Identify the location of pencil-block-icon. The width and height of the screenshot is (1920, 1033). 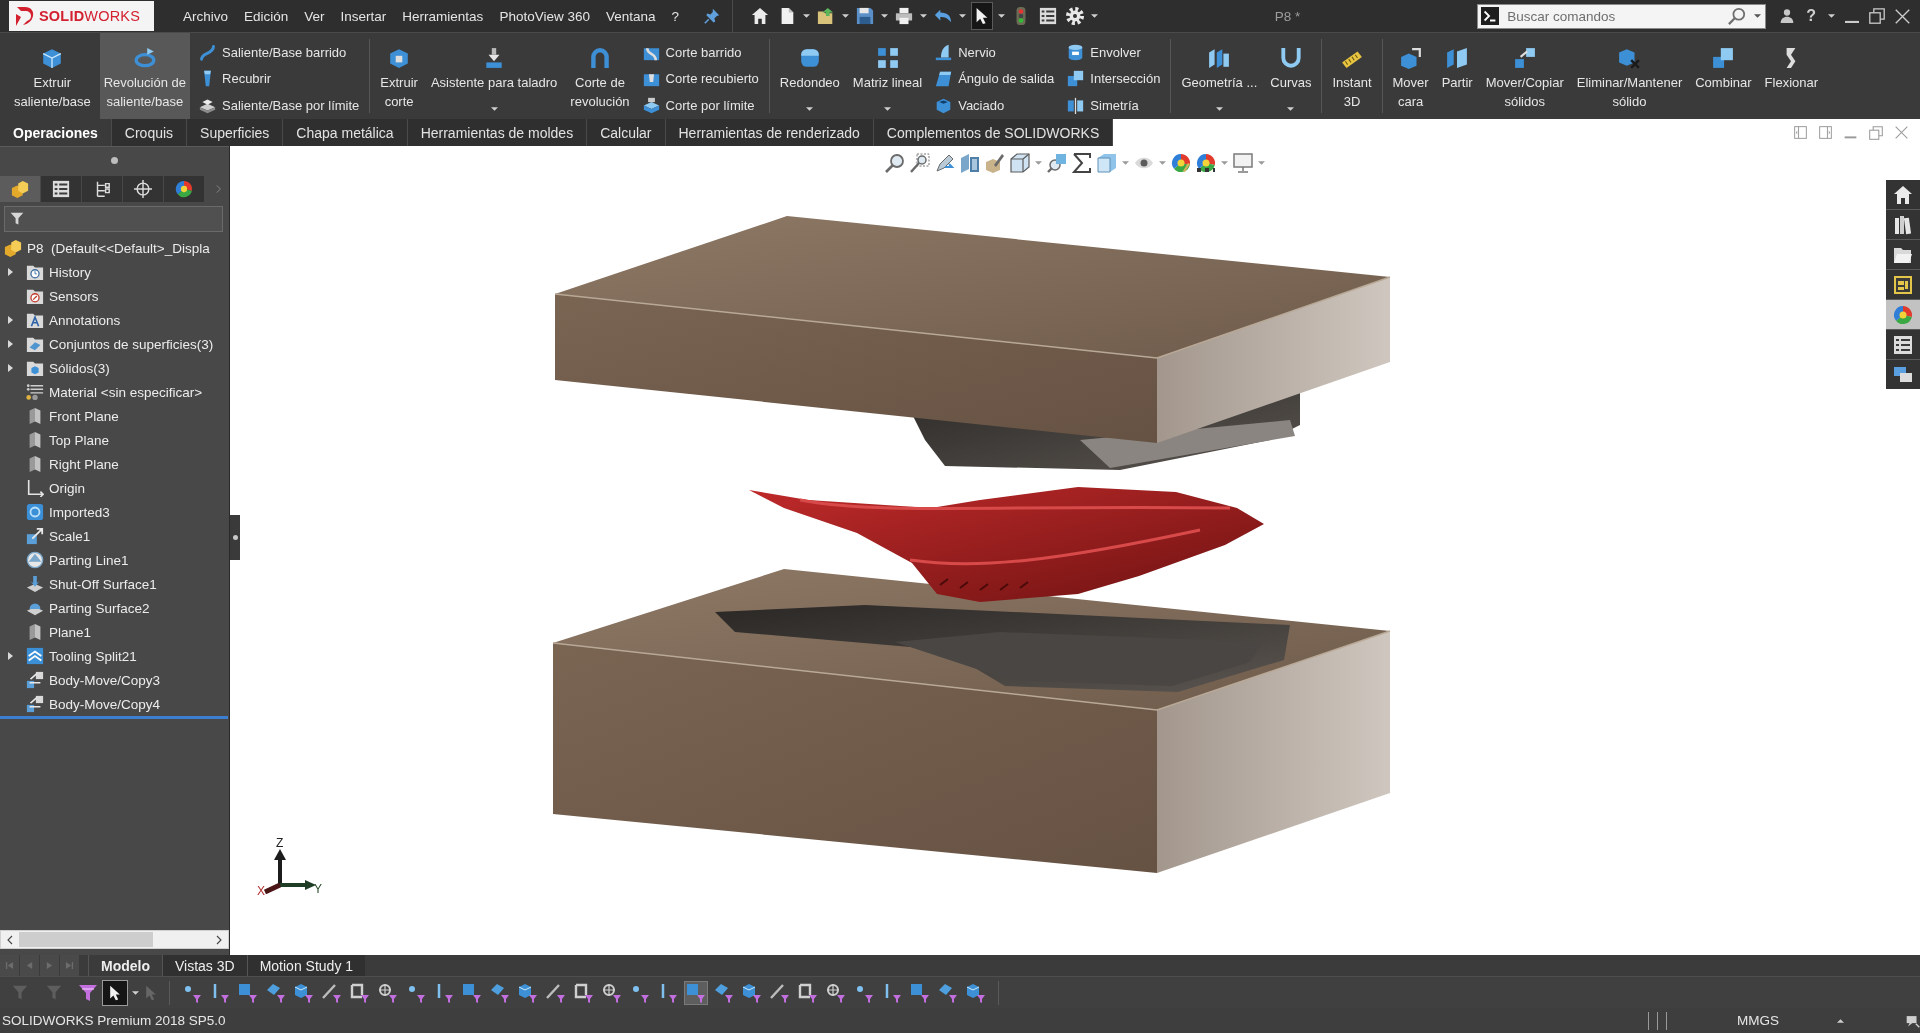
(995, 163).